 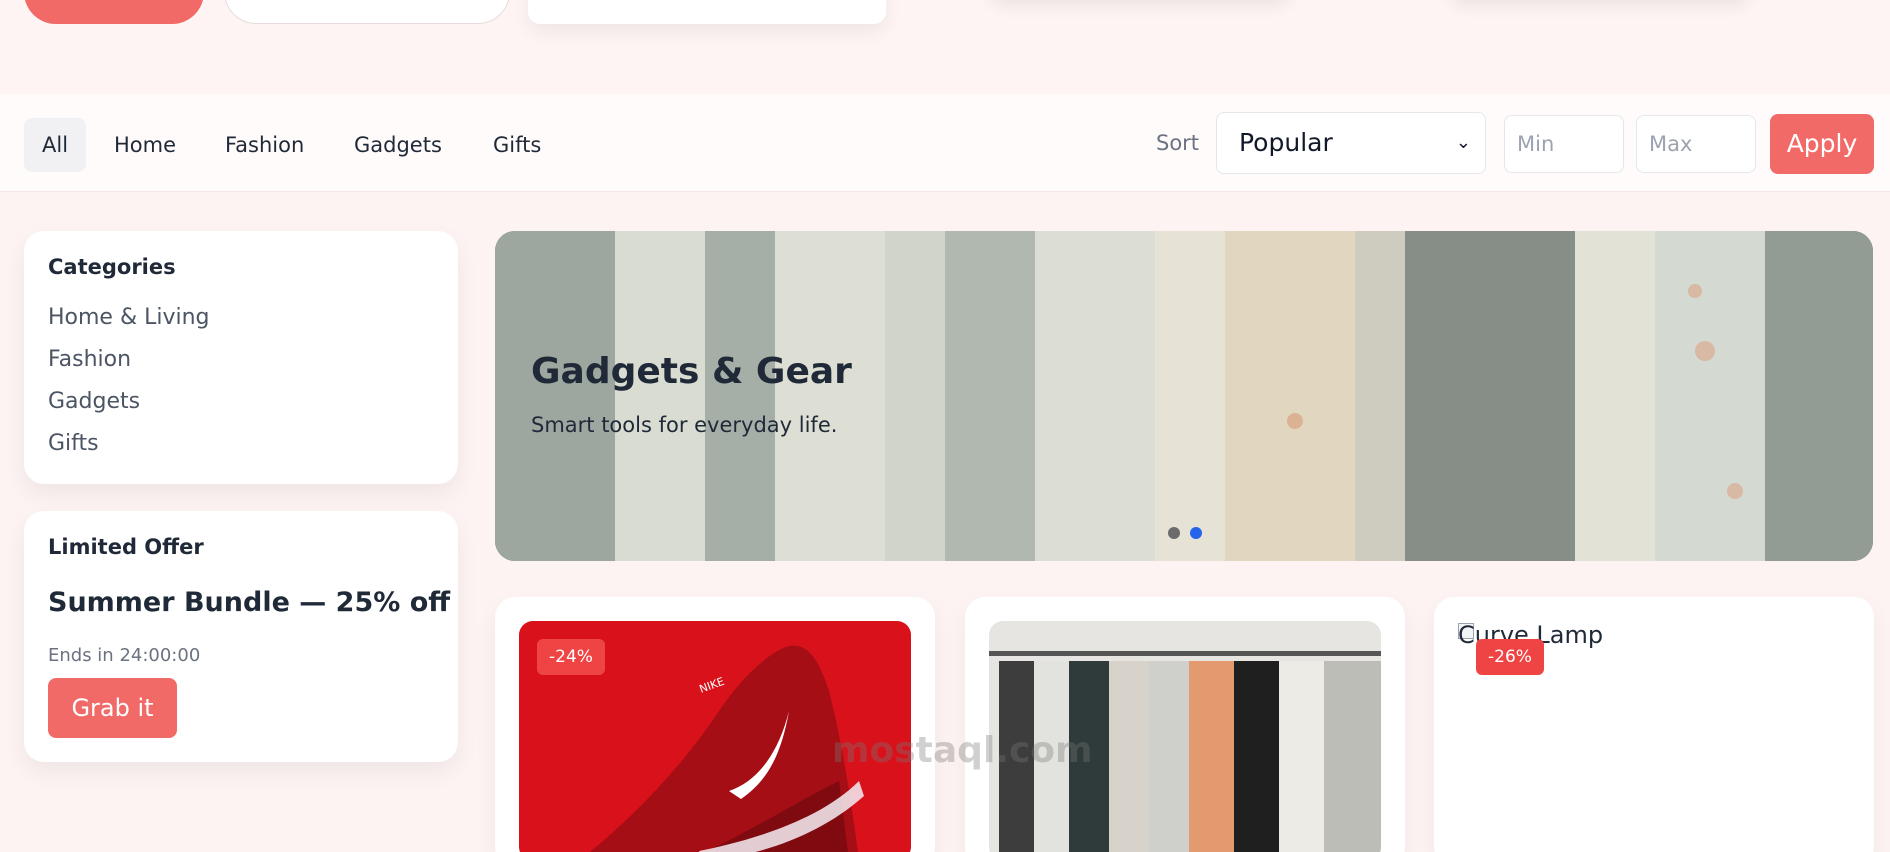 What do you see at coordinates (707, 12) in the screenshot?
I see `top-card` at bounding box center [707, 12].